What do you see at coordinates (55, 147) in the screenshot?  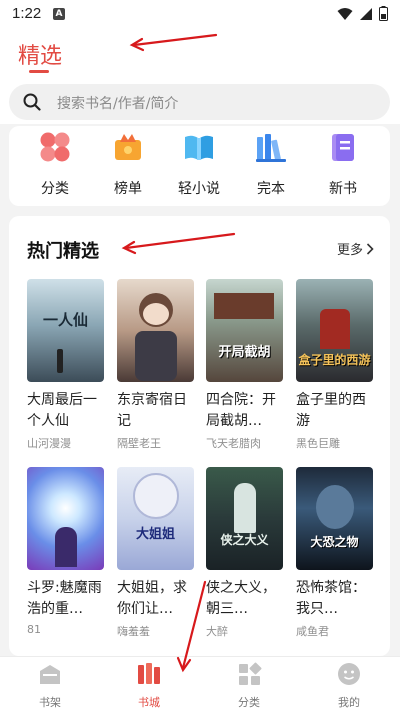 I see `category-clover-icon` at bounding box center [55, 147].